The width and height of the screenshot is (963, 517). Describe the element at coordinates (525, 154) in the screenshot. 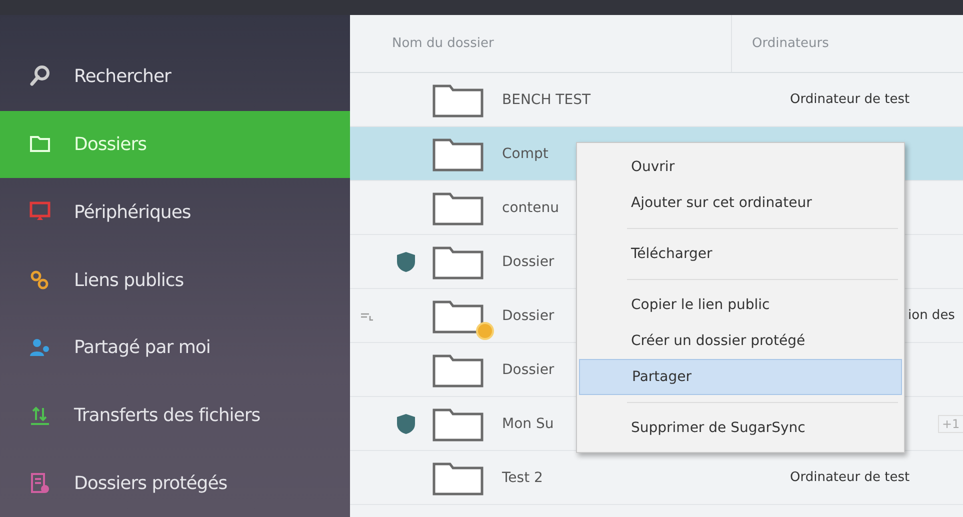

I see `folder-name: Compt` at that location.